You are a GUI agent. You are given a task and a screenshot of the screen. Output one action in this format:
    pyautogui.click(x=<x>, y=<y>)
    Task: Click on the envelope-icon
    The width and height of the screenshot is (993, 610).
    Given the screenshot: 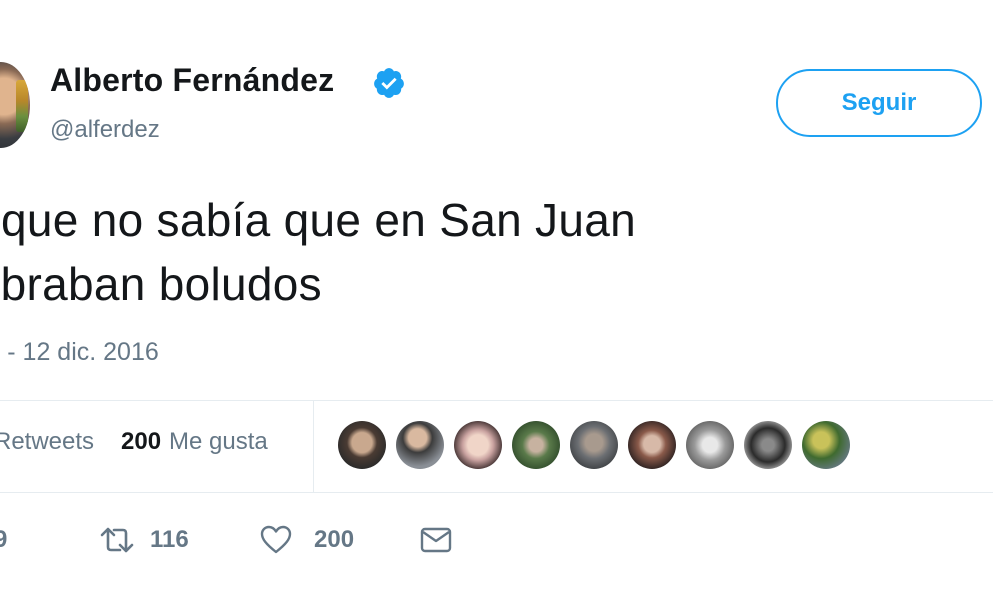 What is the action you would take?
    pyautogui.click(x=436, y=540)
    